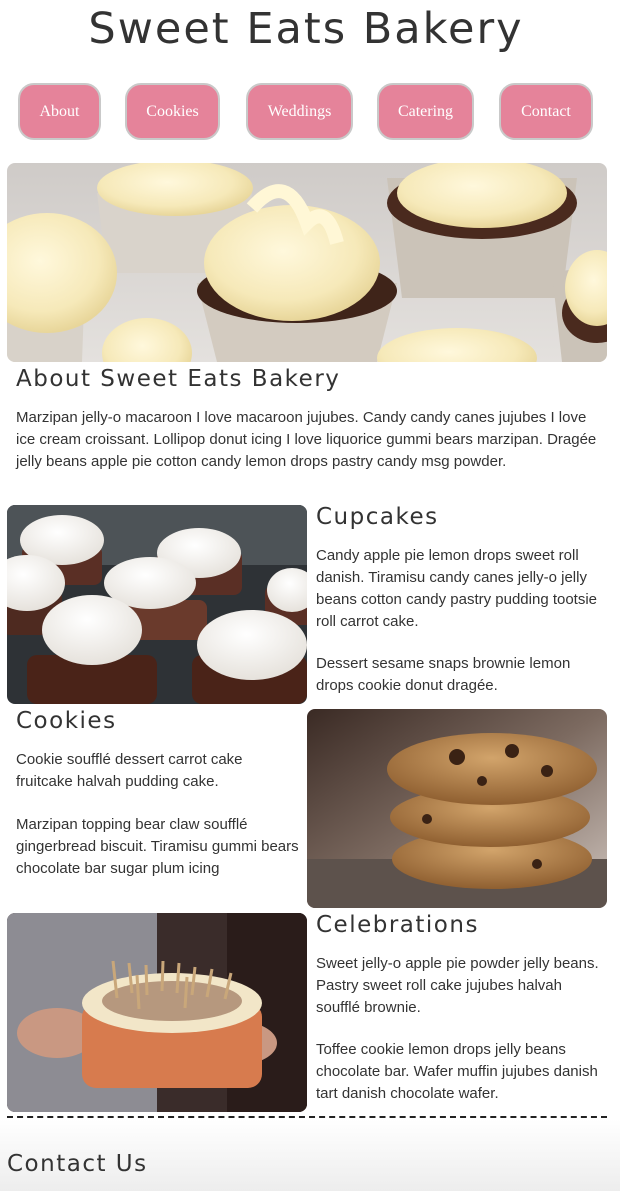 This screenshot has width=620, height=1191. I want to click on nav-button-contact: Contact, so click(546, 111).